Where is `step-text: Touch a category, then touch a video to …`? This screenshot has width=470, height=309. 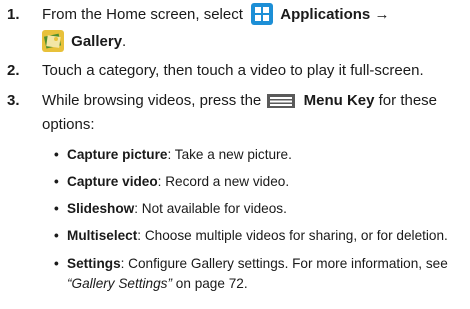 step-text: Touch a category, then touch a video to … is located at coordinates (233, 70).